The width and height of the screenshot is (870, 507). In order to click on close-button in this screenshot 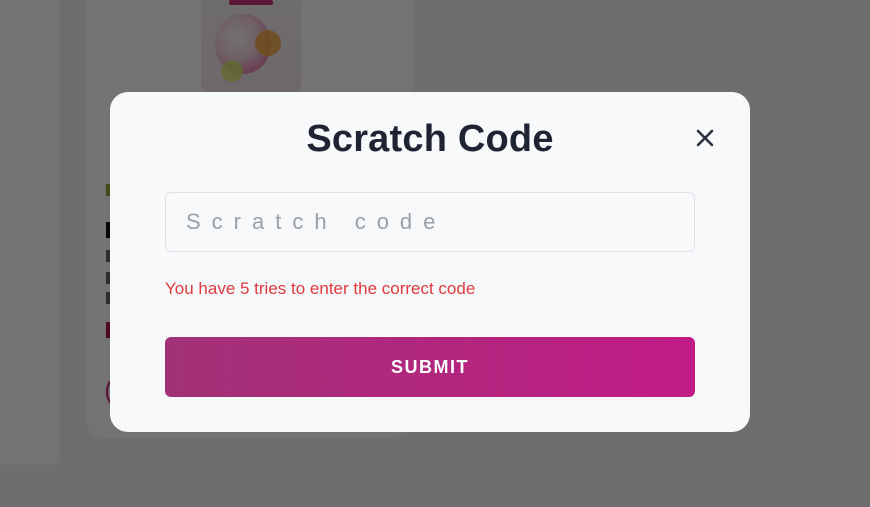, I will do `click(705, 138)`.